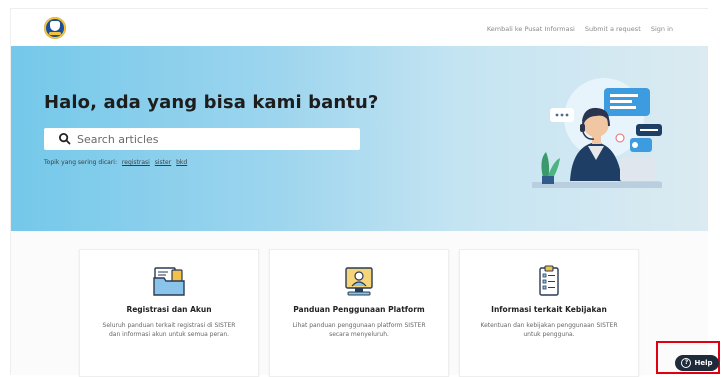  What do you see at coordinates (549, 309) in the screenshot?
I see `card-title: Informasi terkait Kebijakan` at bounding box center [549, 309].